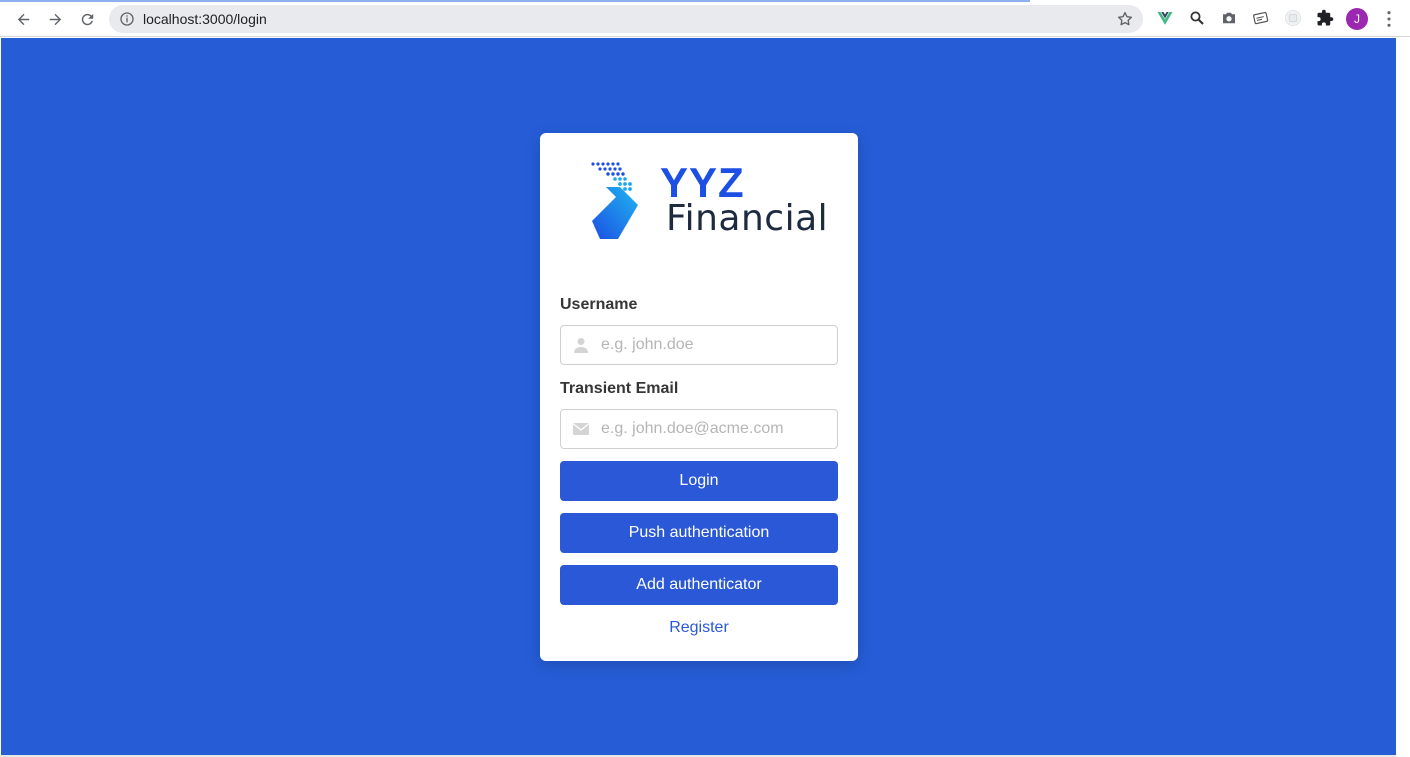  I want to click on magnifier-icon, so click(1197, 18).